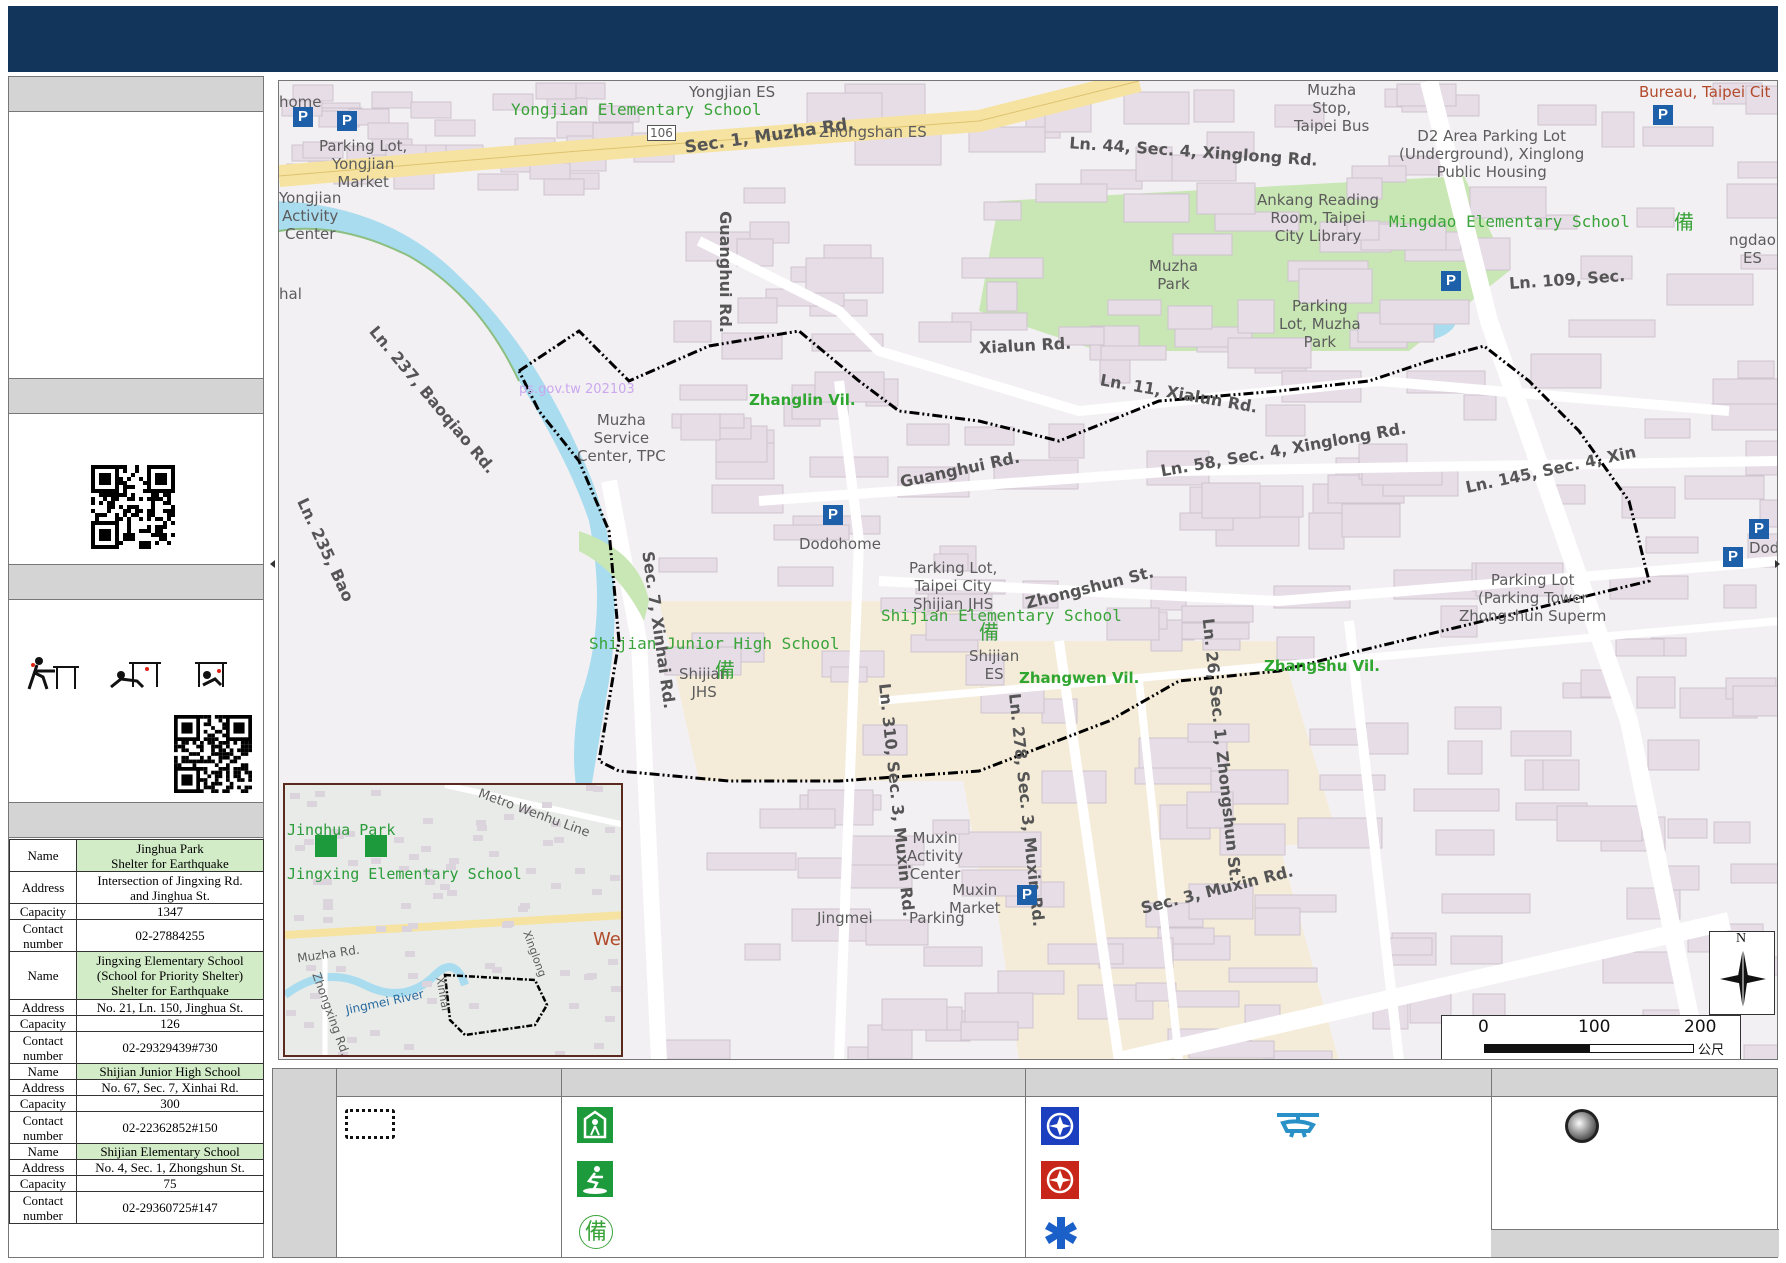  I want to click on evacuation-shelter-icon, so click(595, 1125).